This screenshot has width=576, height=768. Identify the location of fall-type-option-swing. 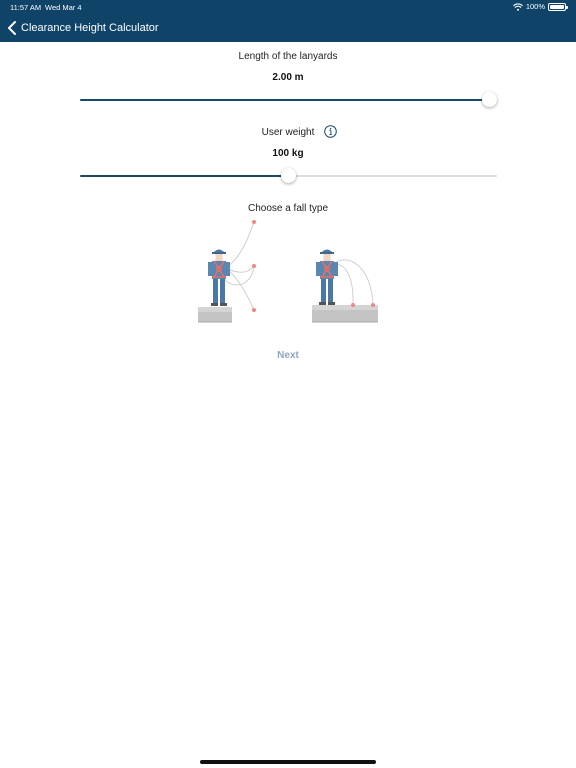
(230, 272).